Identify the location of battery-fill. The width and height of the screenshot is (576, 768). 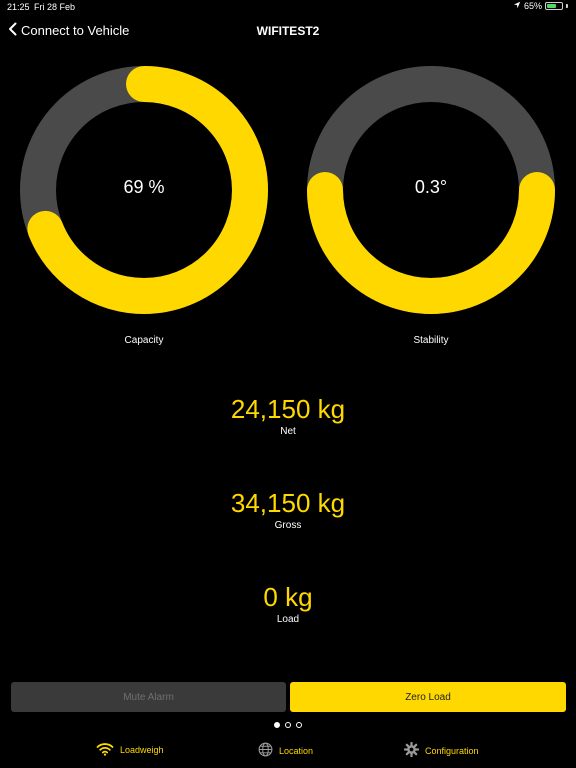
(552, 6).